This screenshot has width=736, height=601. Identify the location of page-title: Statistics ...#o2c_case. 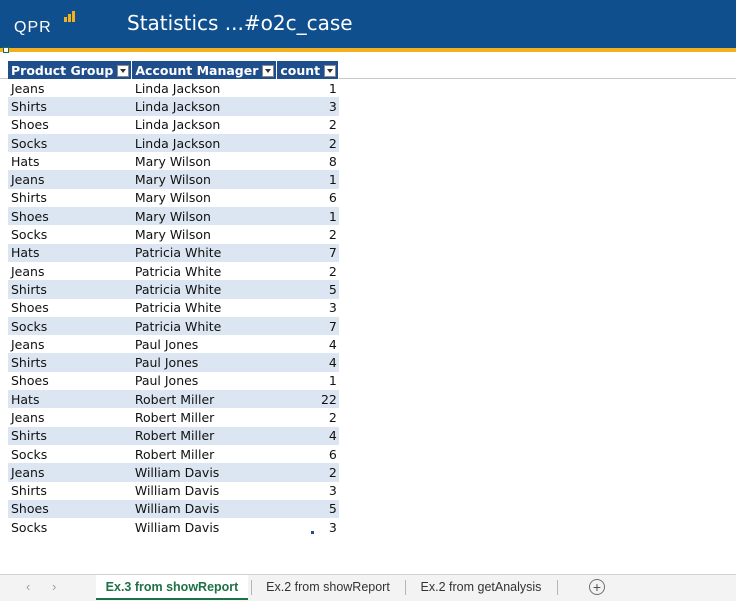
(240, 23).